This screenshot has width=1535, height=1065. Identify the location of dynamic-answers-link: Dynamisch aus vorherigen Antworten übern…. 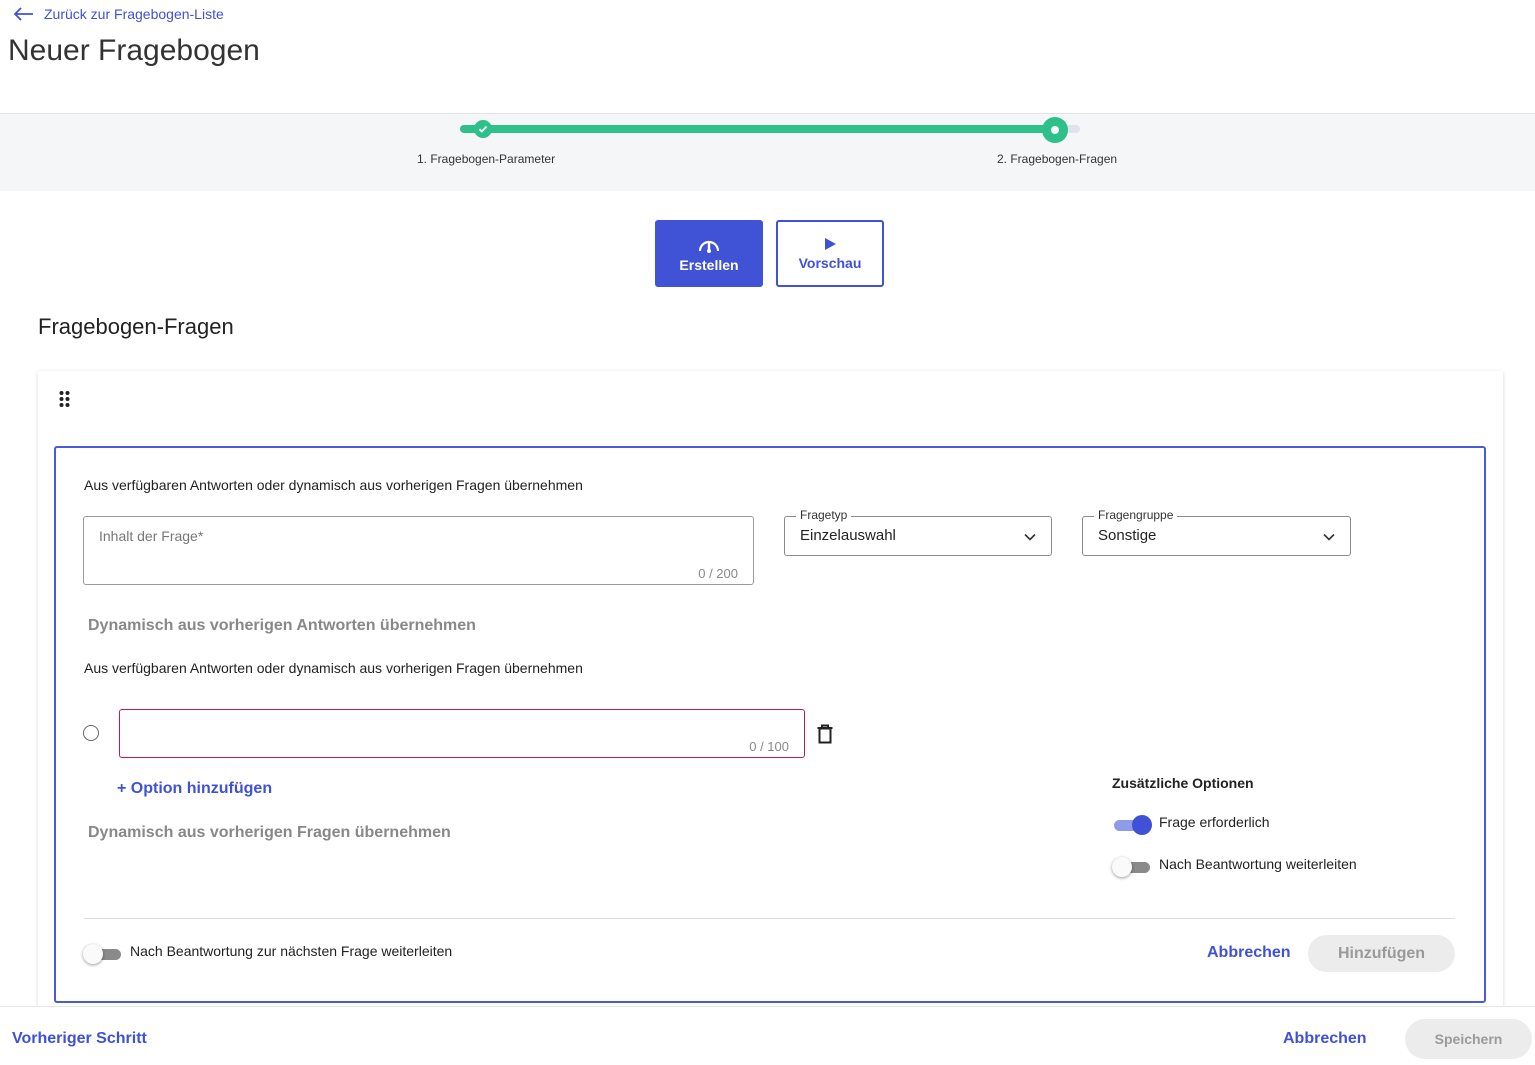
(282, 626).